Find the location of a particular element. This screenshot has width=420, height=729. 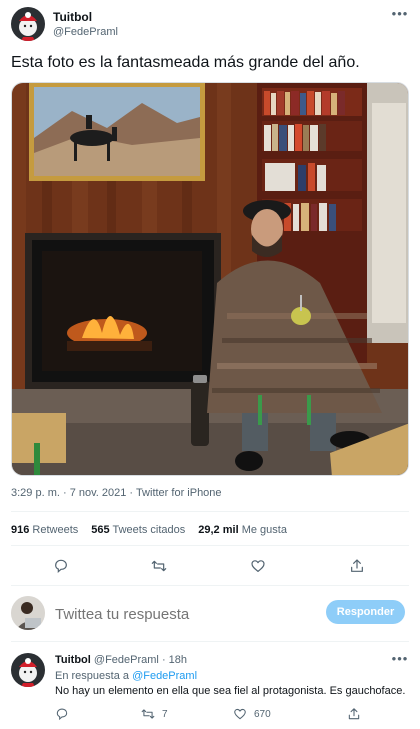

author-info: Tuitbol @FedePraml is located at coordinates (85, 24).